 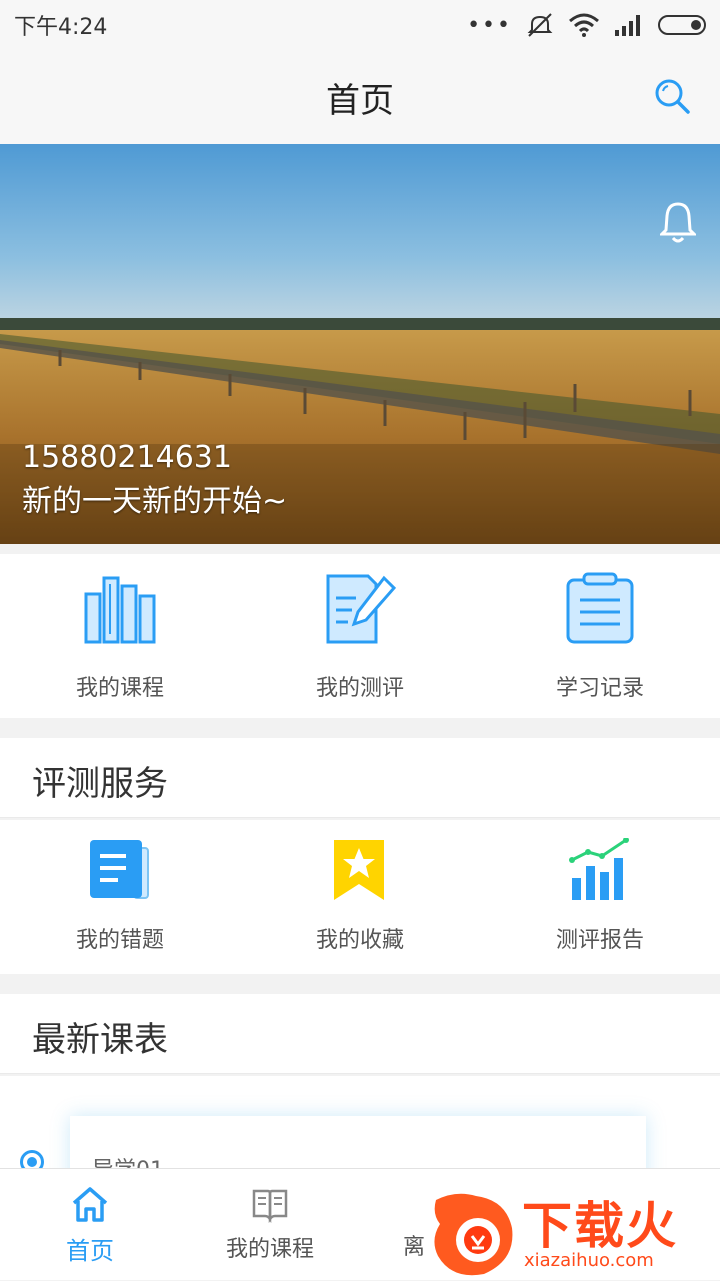 I want to click on my-courses-button: 我的课程, so click(x=120, y=636).